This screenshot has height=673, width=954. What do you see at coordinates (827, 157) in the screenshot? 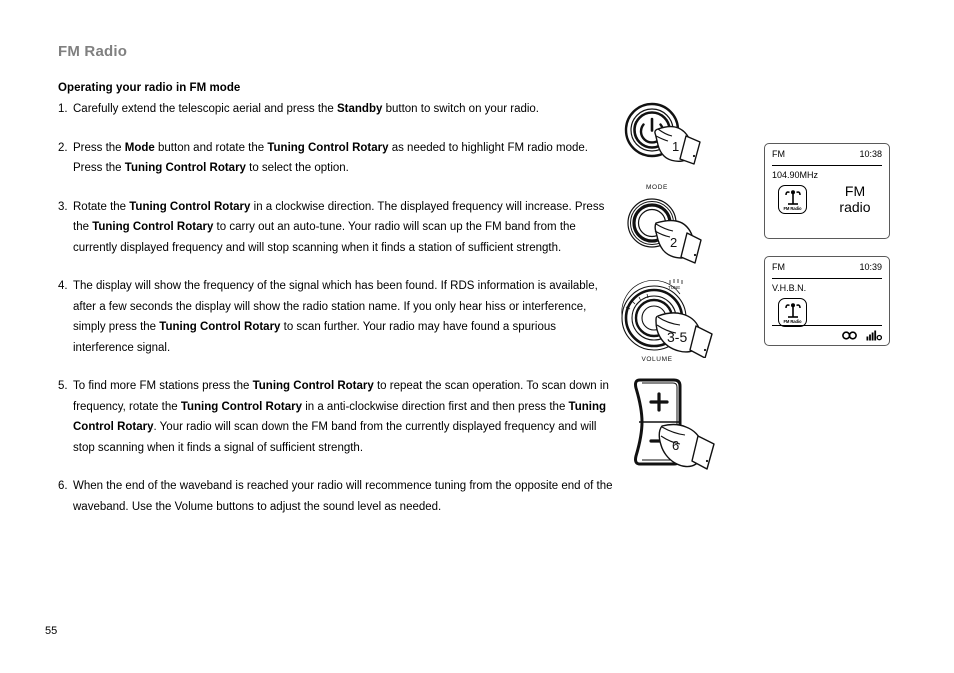
I see `lcd-top-bar: FM 10:38` at bounding box center [827, 157].